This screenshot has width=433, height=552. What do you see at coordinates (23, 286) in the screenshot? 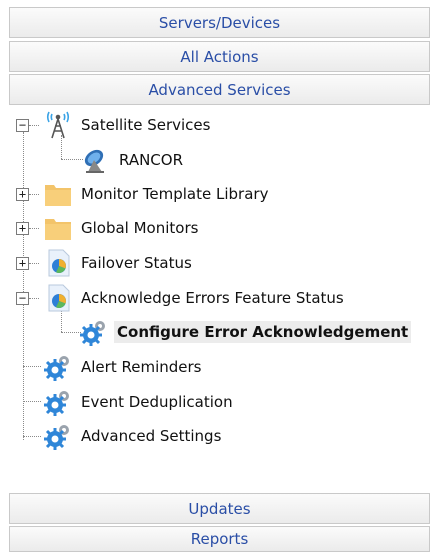
I see `tree-trunk-line` at bounding box center [23, 286].